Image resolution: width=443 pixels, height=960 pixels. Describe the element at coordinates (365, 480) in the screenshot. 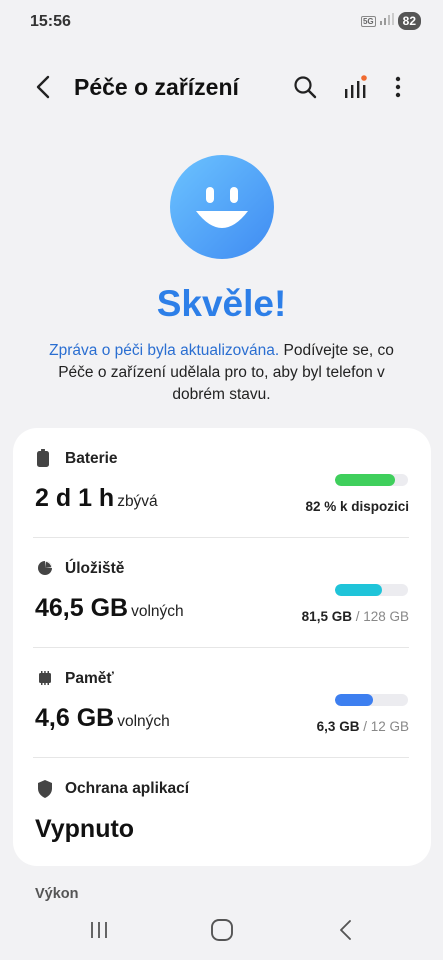

I see `battery-bar-fill` at that location.